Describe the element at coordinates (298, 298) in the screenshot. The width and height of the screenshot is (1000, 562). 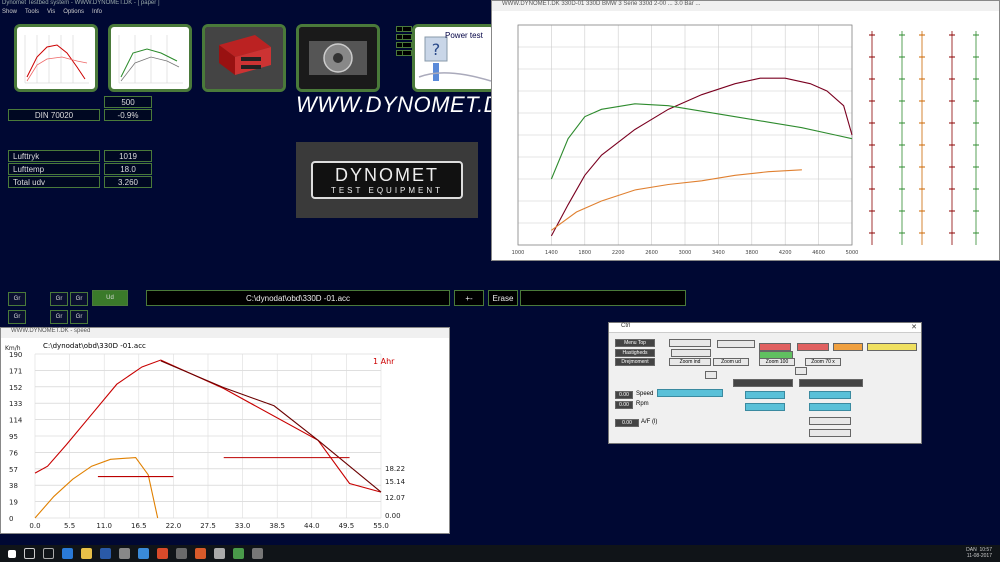
I see `file-path-bar: C:\dynodat\obd\330D -01.acc` at that location.